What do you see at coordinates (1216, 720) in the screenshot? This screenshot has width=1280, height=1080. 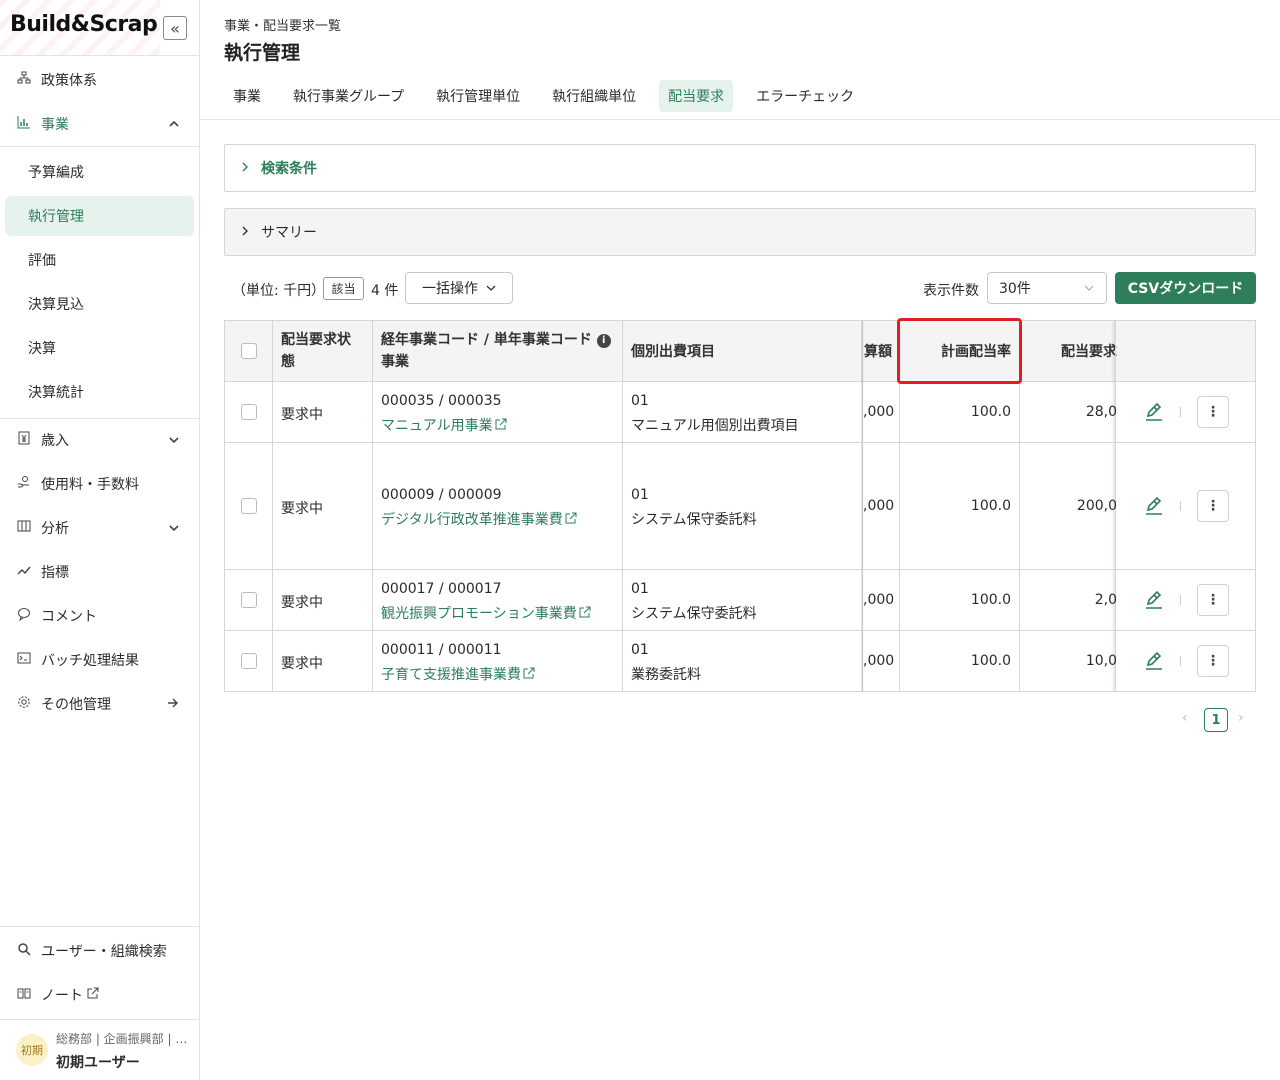 I see `pagination-page: 1` at bounding box center [1216, 720].